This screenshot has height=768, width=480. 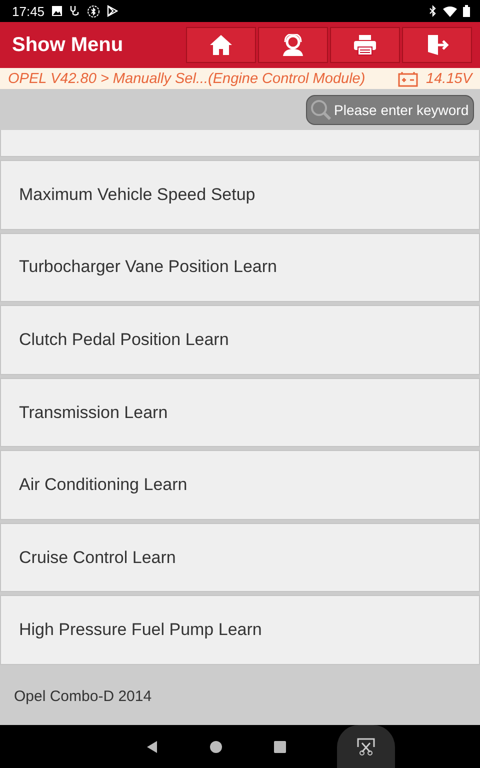 What do you see at coordinates (449, 78) in the screenshot?
I see `battery-voltage: 14.15V` at bounding box center [449, 78].